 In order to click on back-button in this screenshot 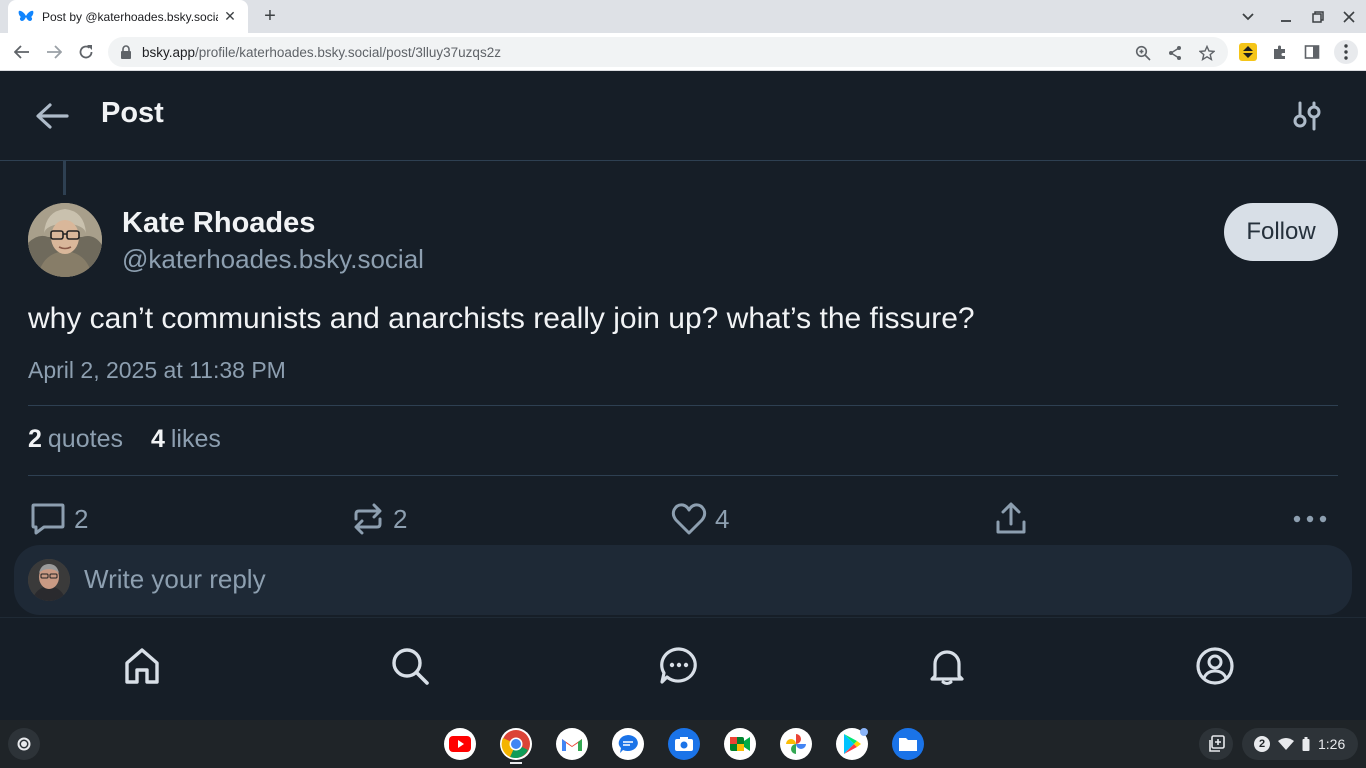, I will do `click(52, 116)`.